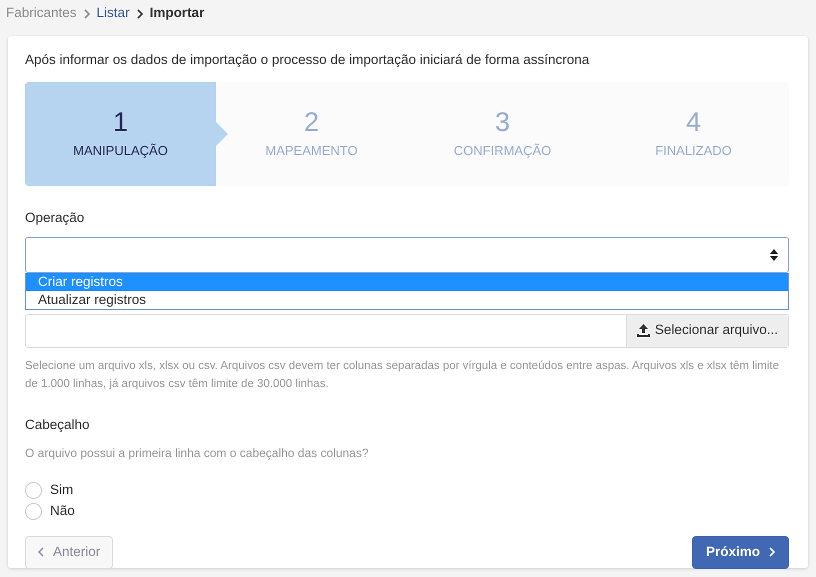 The width and height of the screenshot is (816, 577). What do you see at coordinates (55, 218) in the screenshot?
I see `field-label: Operação` at bounding box center [55, 218].